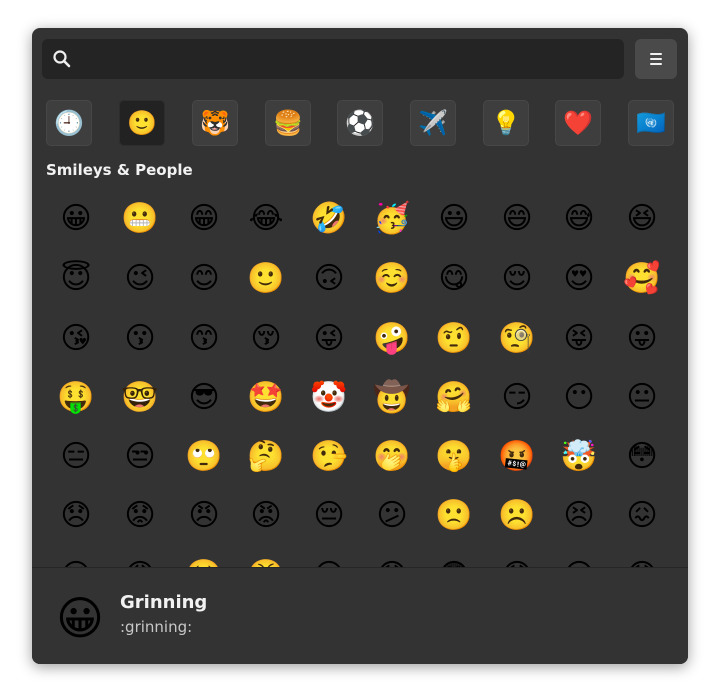  Describe the element at coordinates (642, 559) in the screenshot. I see `emoji-button: 😓` at that location.